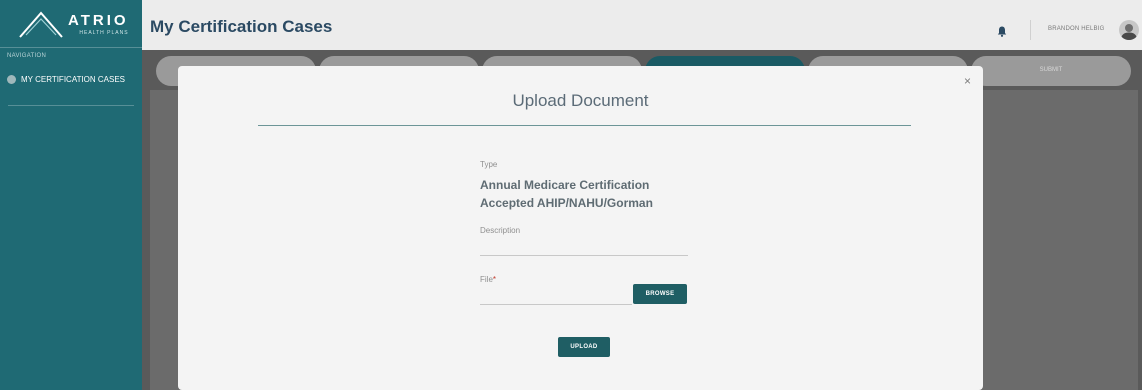 The width and height of the screenshot is (1142, 390). Describe the element at coordinates (584, 247) in the screenshot. I see `description-input` at that location.